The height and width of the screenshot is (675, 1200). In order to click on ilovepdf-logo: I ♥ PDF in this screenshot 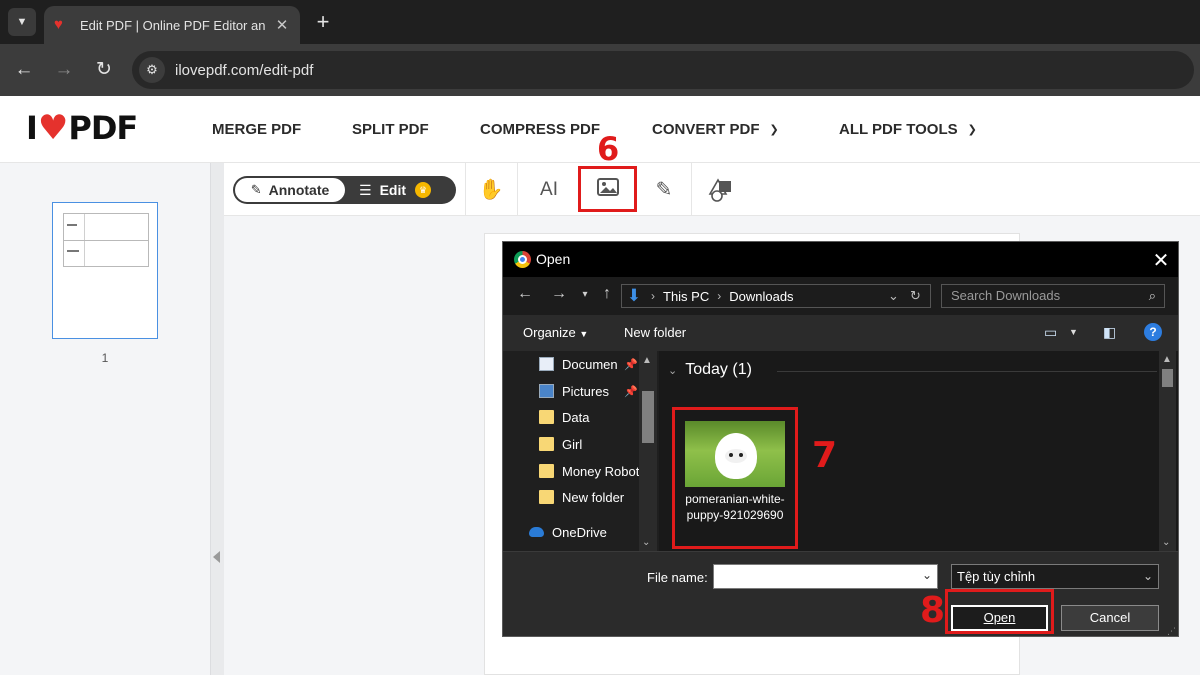, I will do `click(82, 128)`.